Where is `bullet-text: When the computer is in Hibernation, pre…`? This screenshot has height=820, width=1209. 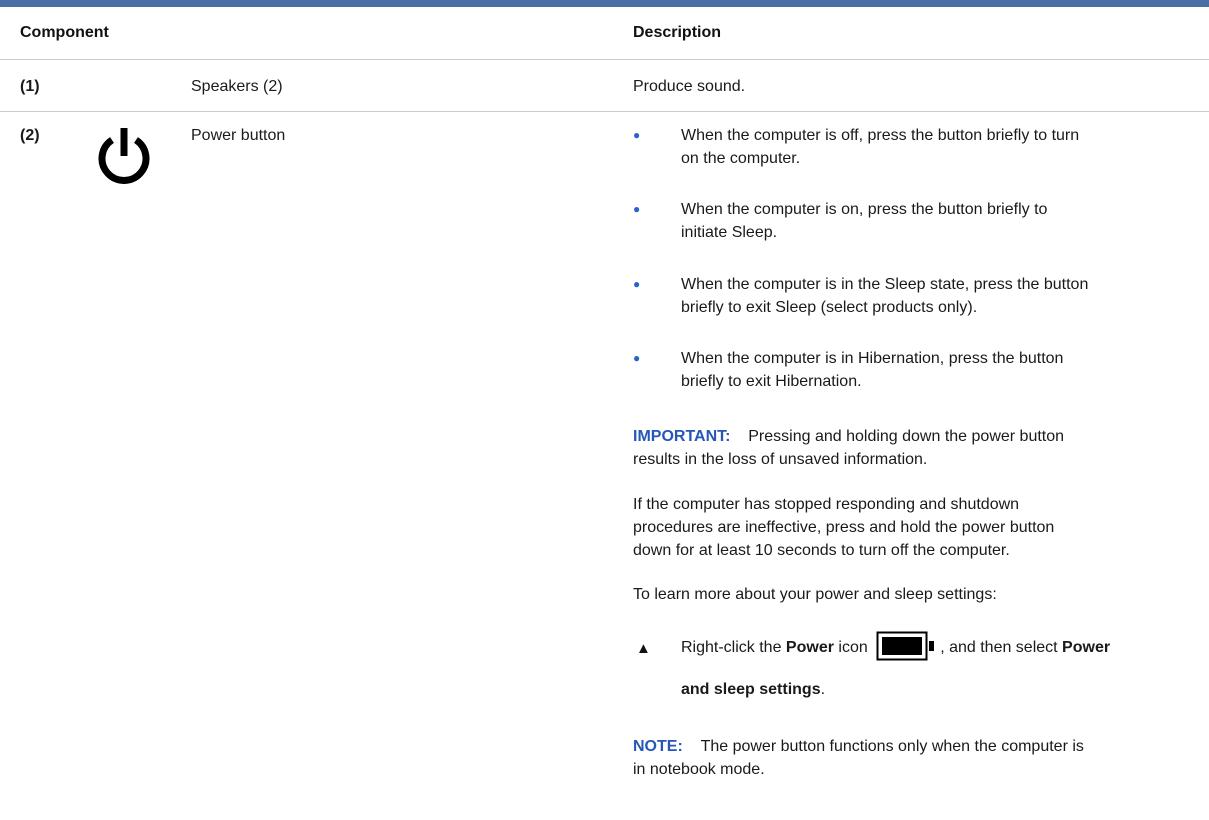
bullet-text: When the computer is in Hibernation, pre… is located at coordinates (872, 370).